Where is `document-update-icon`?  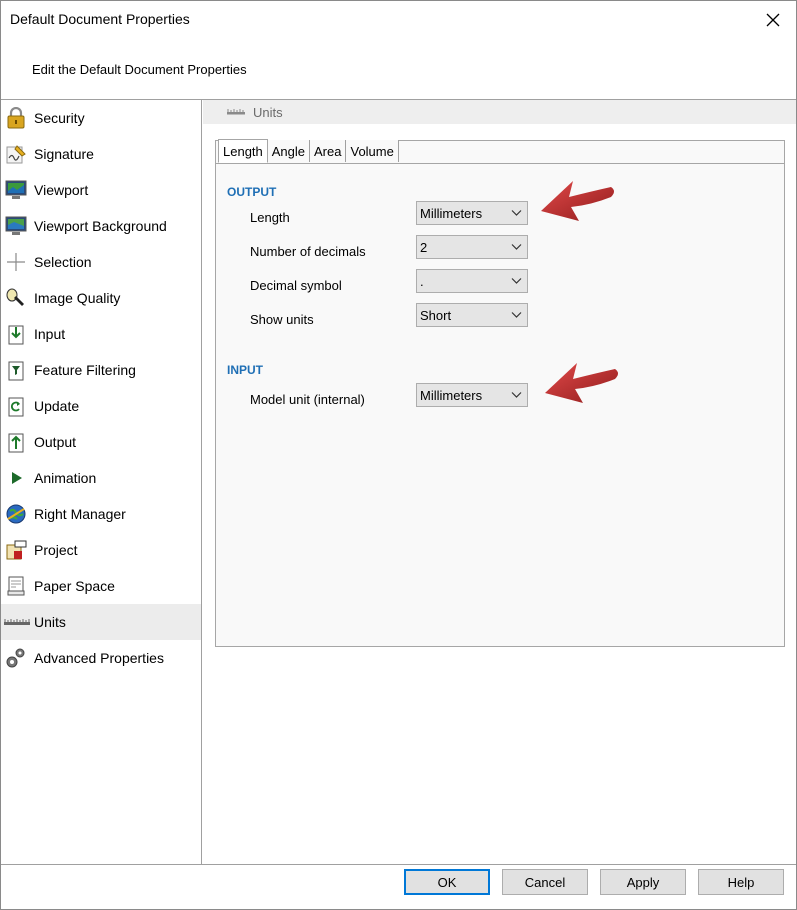
document-update-icon is located at coordinates (16, 406).